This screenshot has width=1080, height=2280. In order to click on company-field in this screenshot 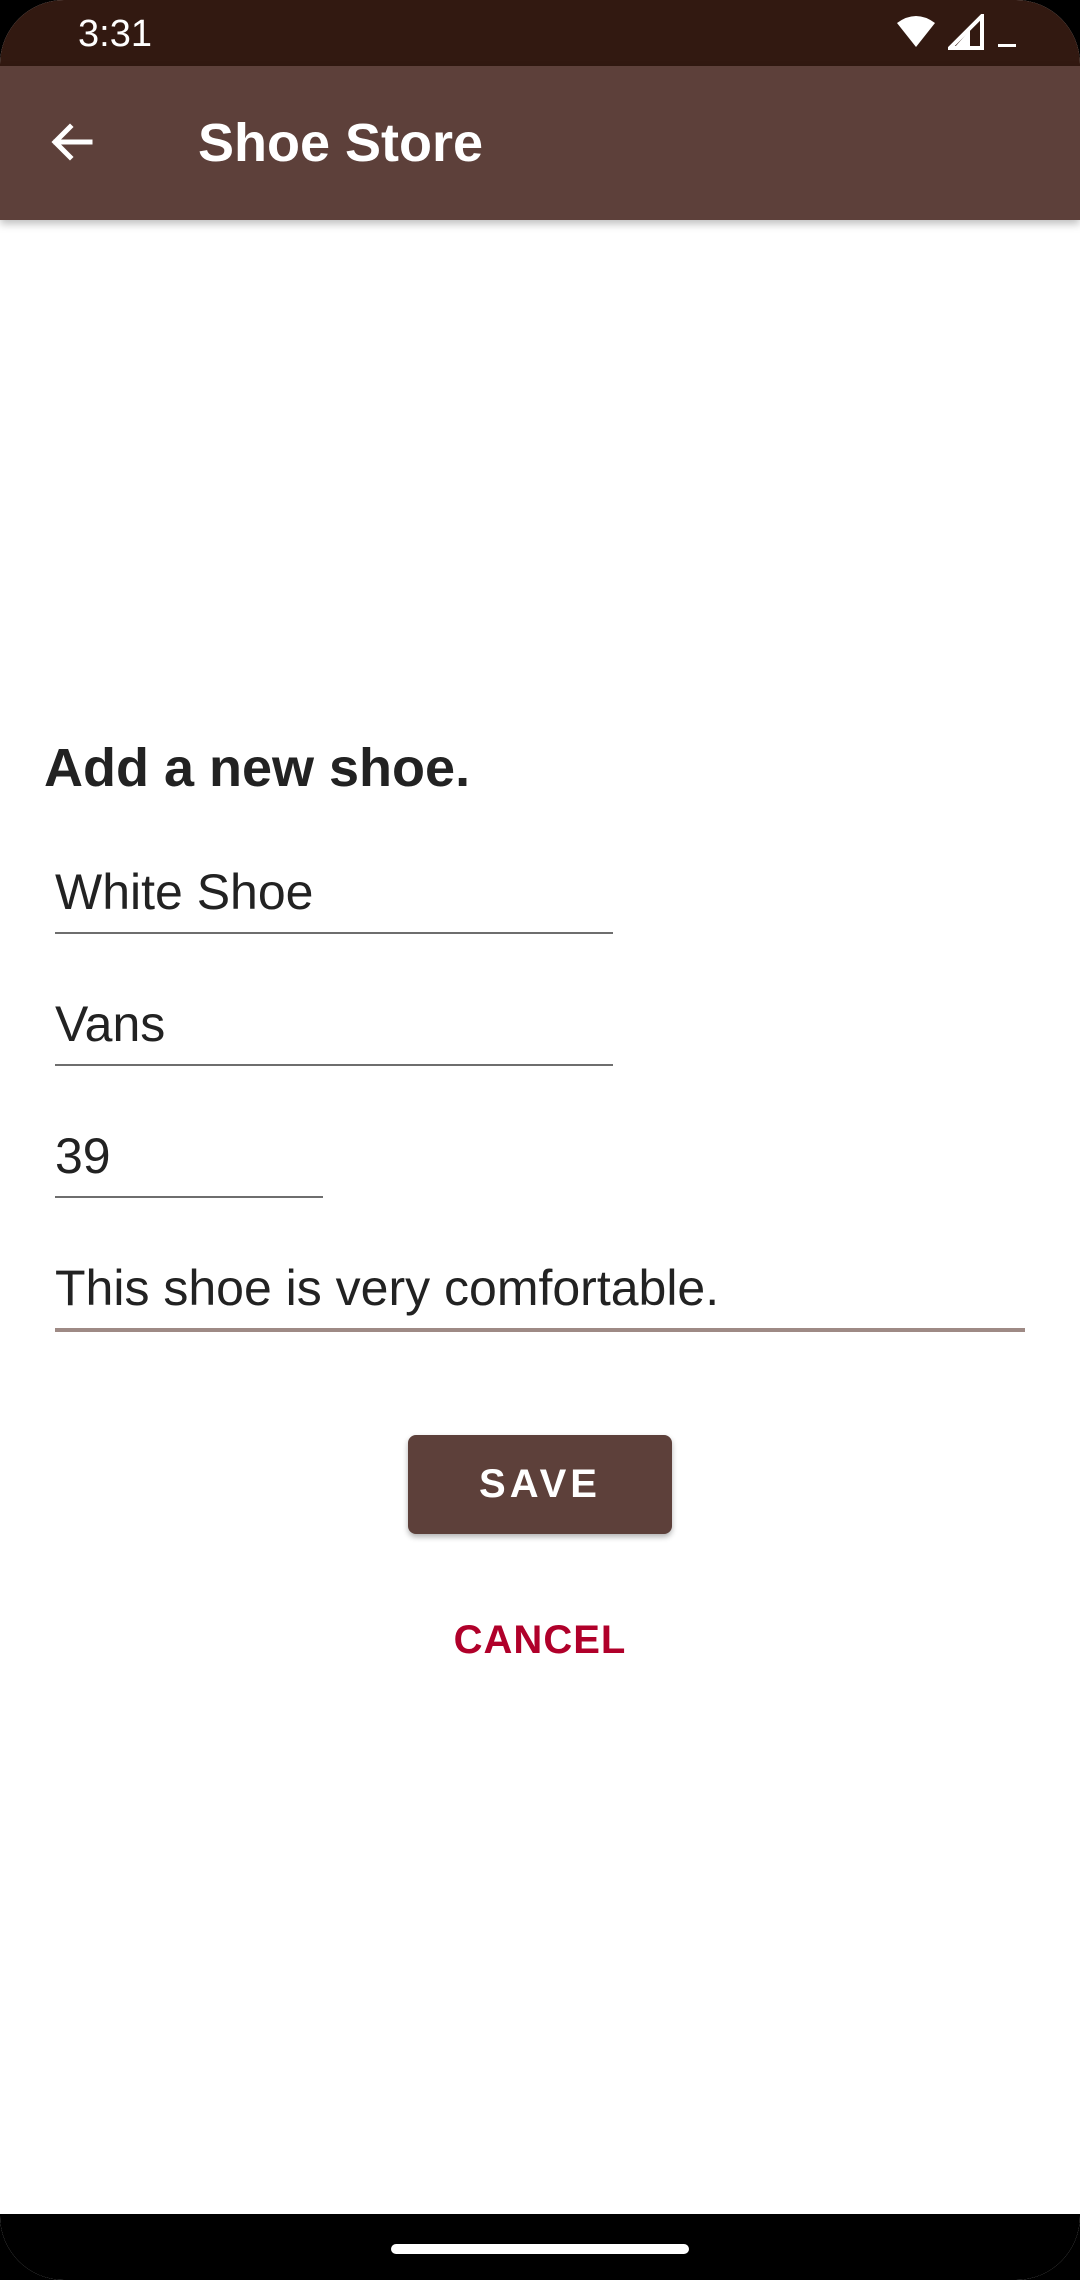, I will do `click(334, 1024)`.